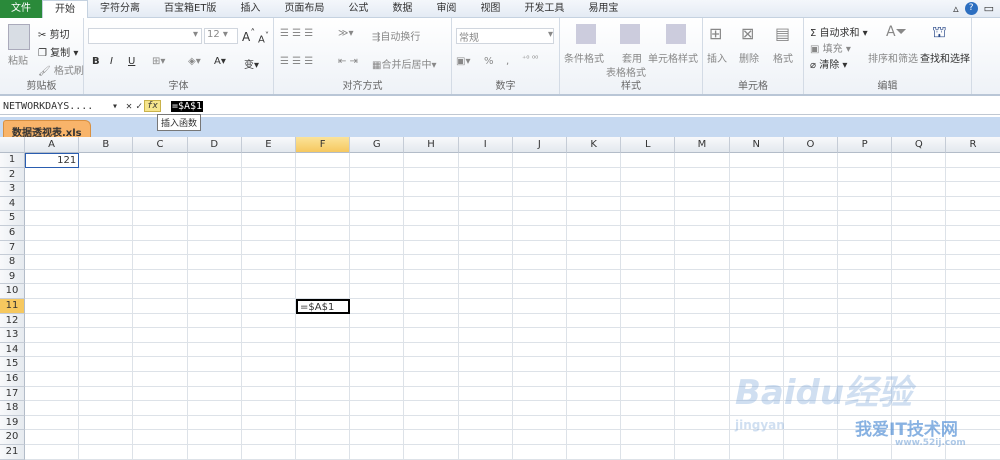  What do you see at coordinates (485, 291) in the screenshot?
I see `cell-I10` at bounding box center [485, 291].